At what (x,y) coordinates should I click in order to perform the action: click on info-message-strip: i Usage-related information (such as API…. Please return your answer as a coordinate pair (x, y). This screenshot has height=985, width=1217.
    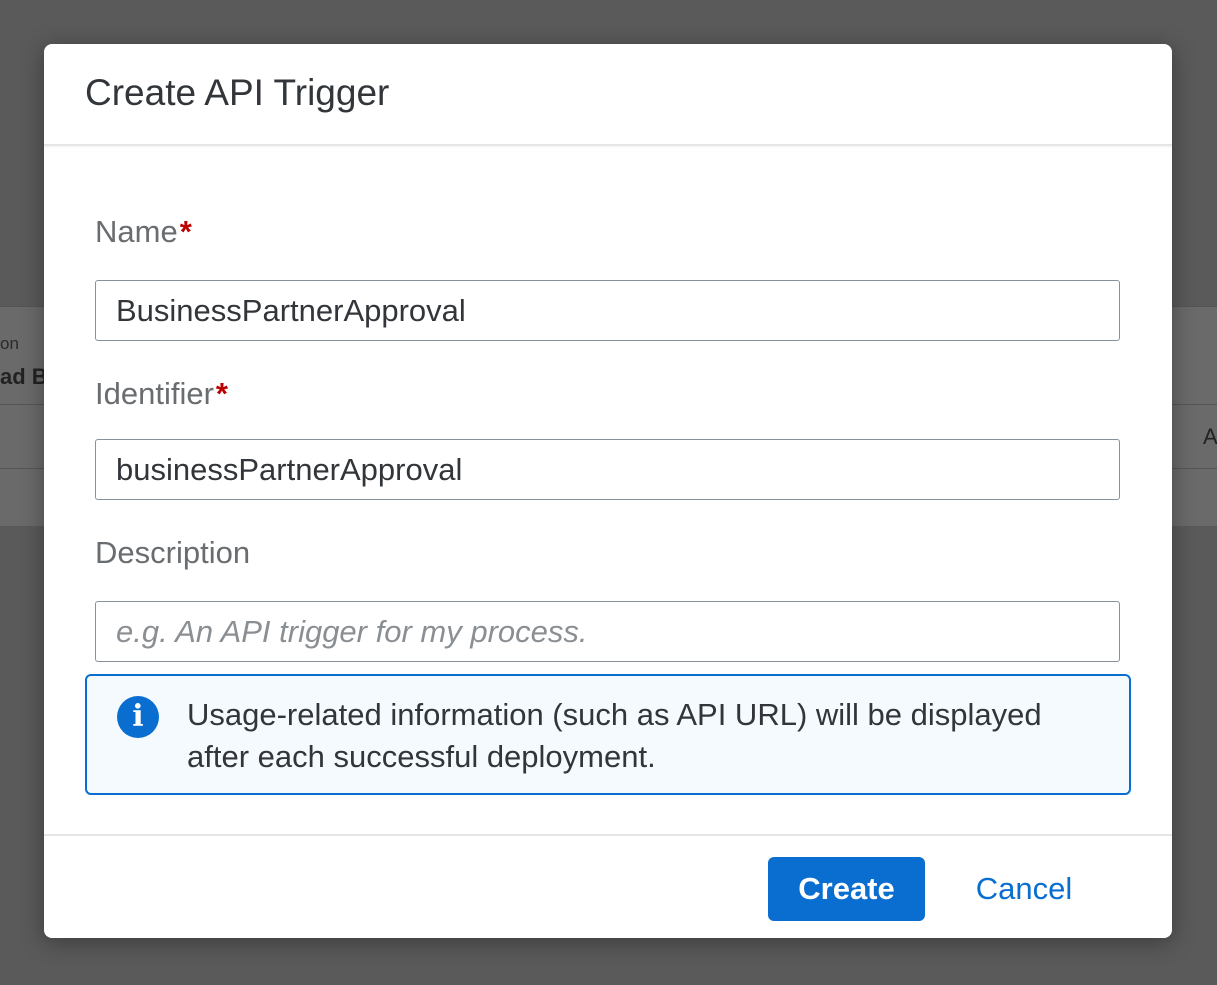
    Looking at the image, I should click on (608, 734).